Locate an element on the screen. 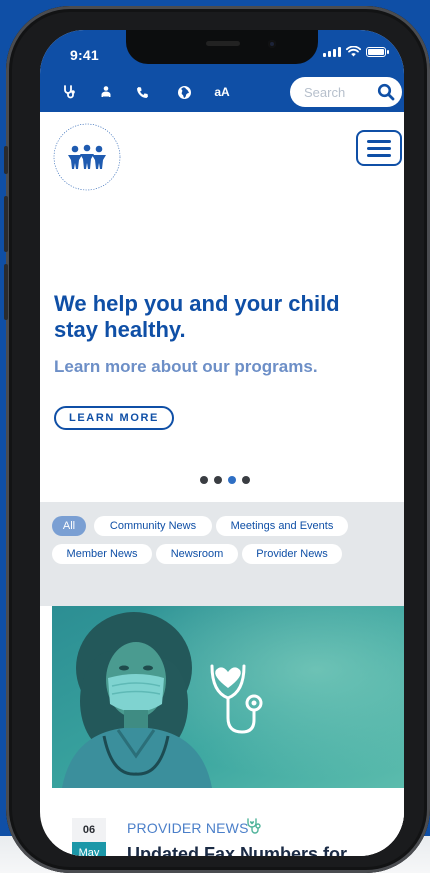  utility-toolbar: aA is located at coordinates (222, 92).